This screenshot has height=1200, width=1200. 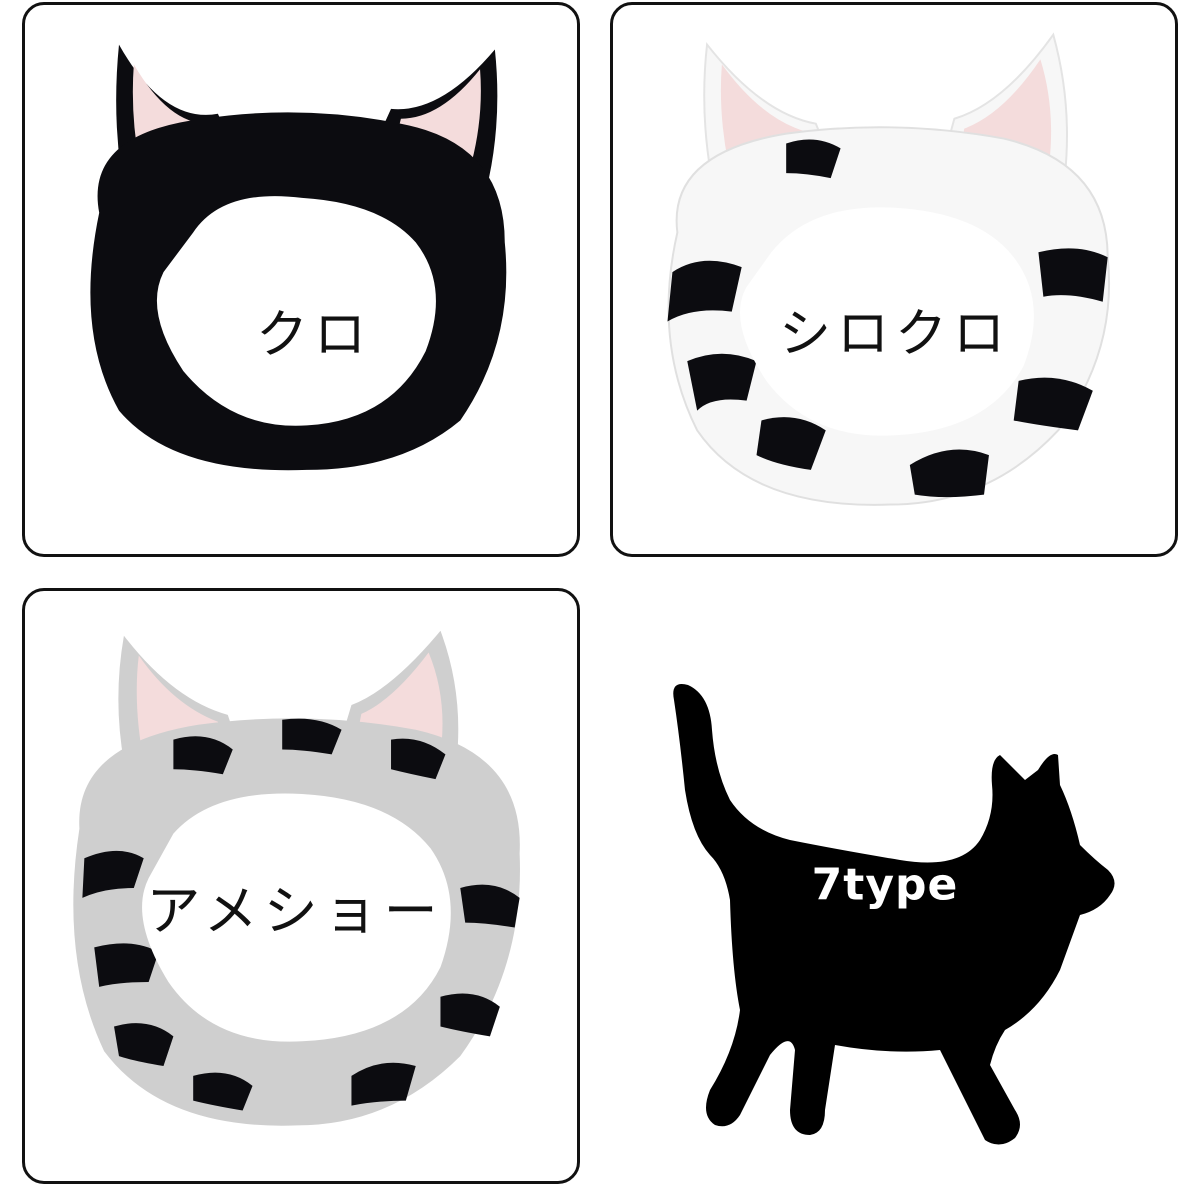 What do you see at coordinates (894, 914) in the screenshot?
I see `cat-silhouette-icon` at bounding box center [894, 914].